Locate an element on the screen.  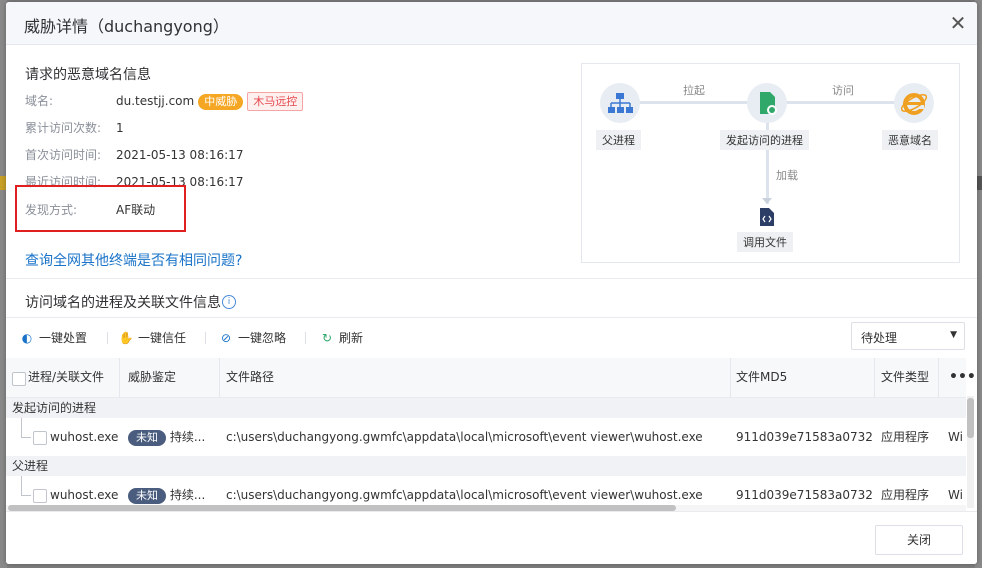
col-process: 进程/关联文件 is located at coordinates (66, 377).